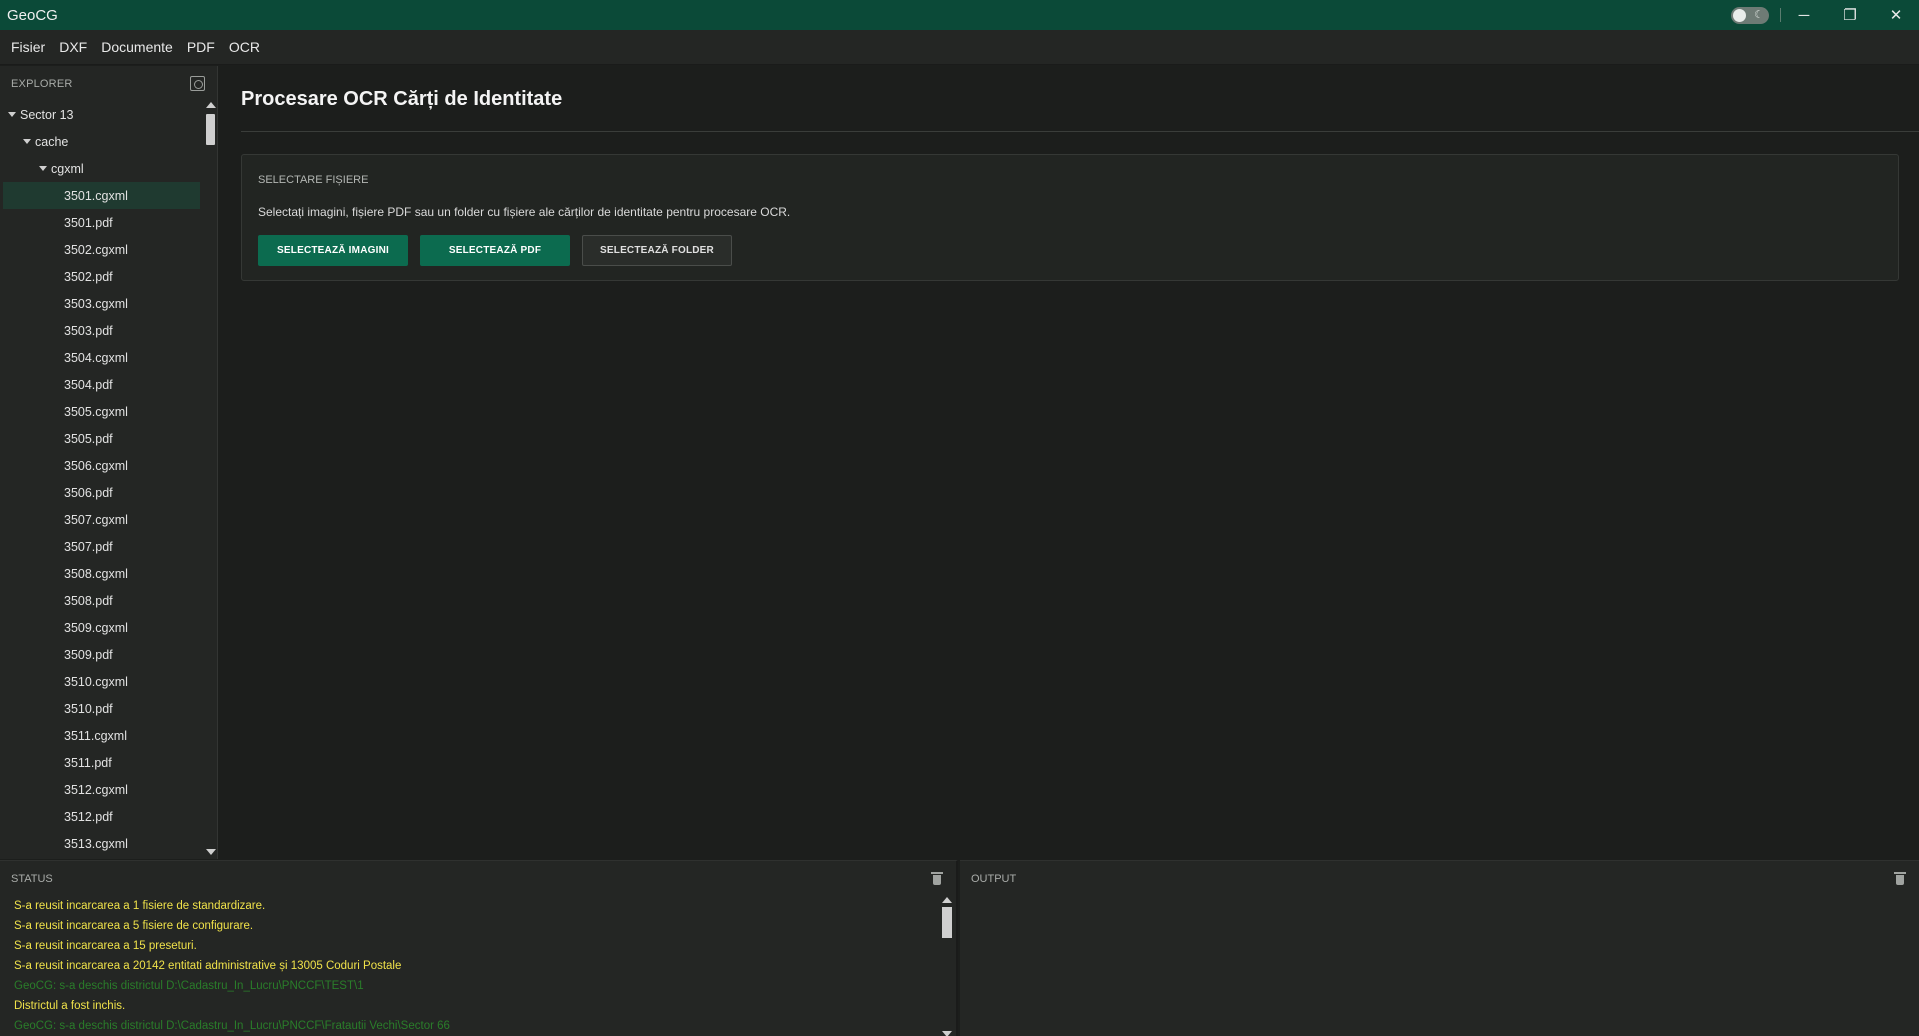 The height and width of the screenshot is (1036, 1919). I want to click on refresh-icon, so click(197, 83).